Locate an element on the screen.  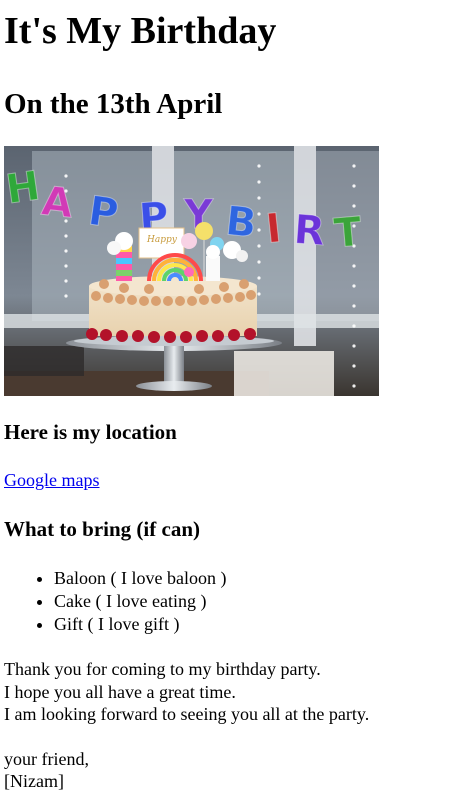
svg-text: H is located at coordinates (23, 188).